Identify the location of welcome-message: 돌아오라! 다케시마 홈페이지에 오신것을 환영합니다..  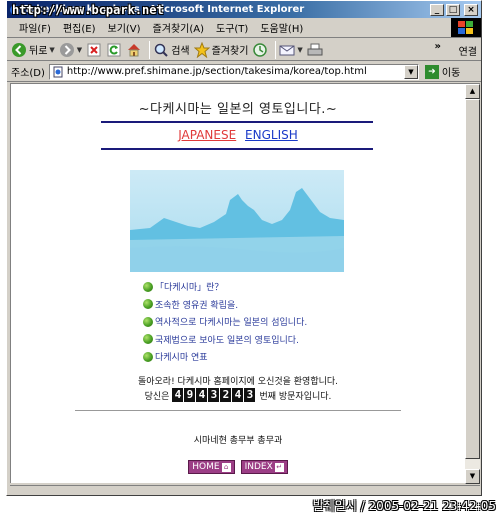
(238, 382).